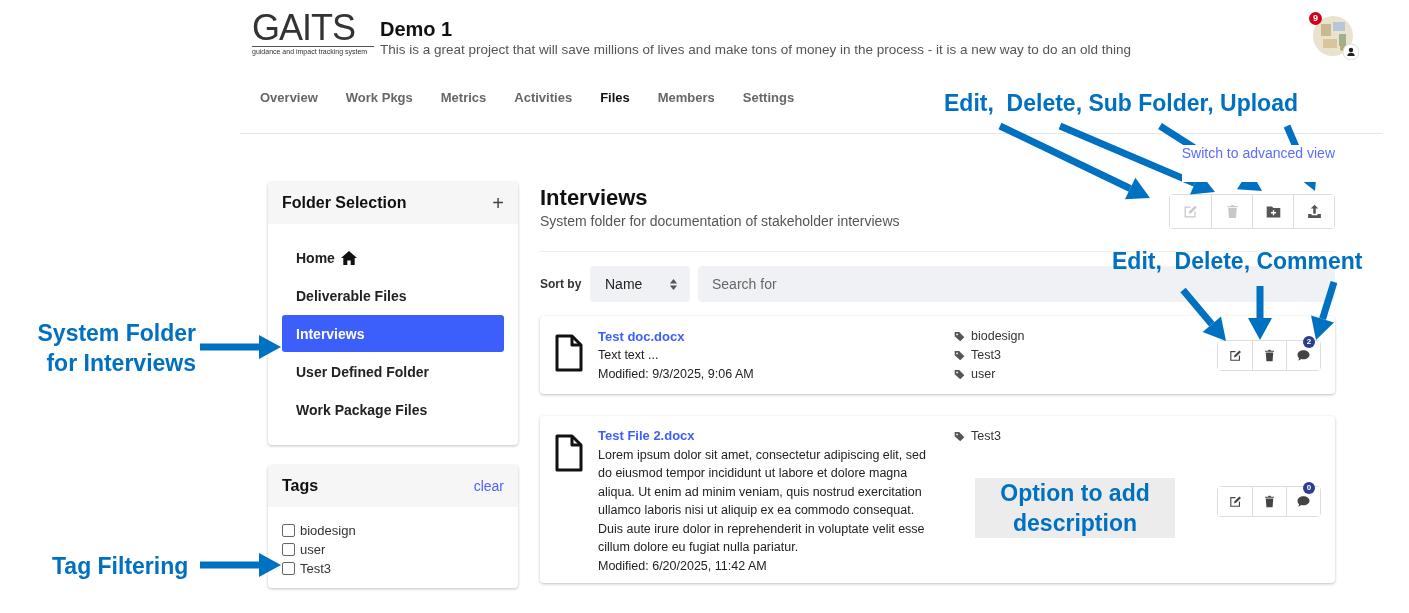 Image resolution: width=1409 pixels, height=613 pixels. What do you see at coordinates (768, 97) in the screenshot?
I see `nav-tab: Settings` at bounding box center [768, 97].